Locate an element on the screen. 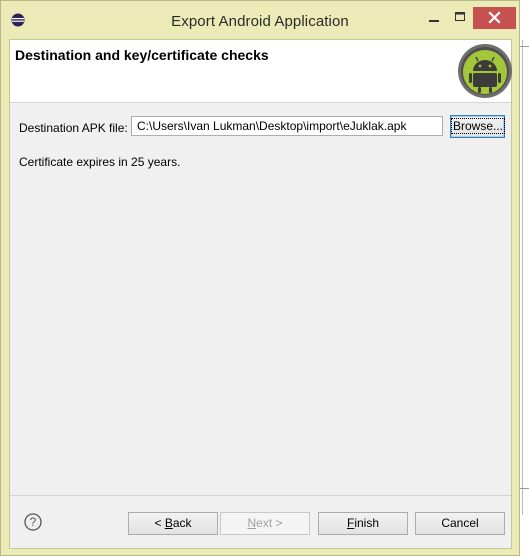  certificate-status: Certificate expires in 25 years. is located at coordinates (100, 162).